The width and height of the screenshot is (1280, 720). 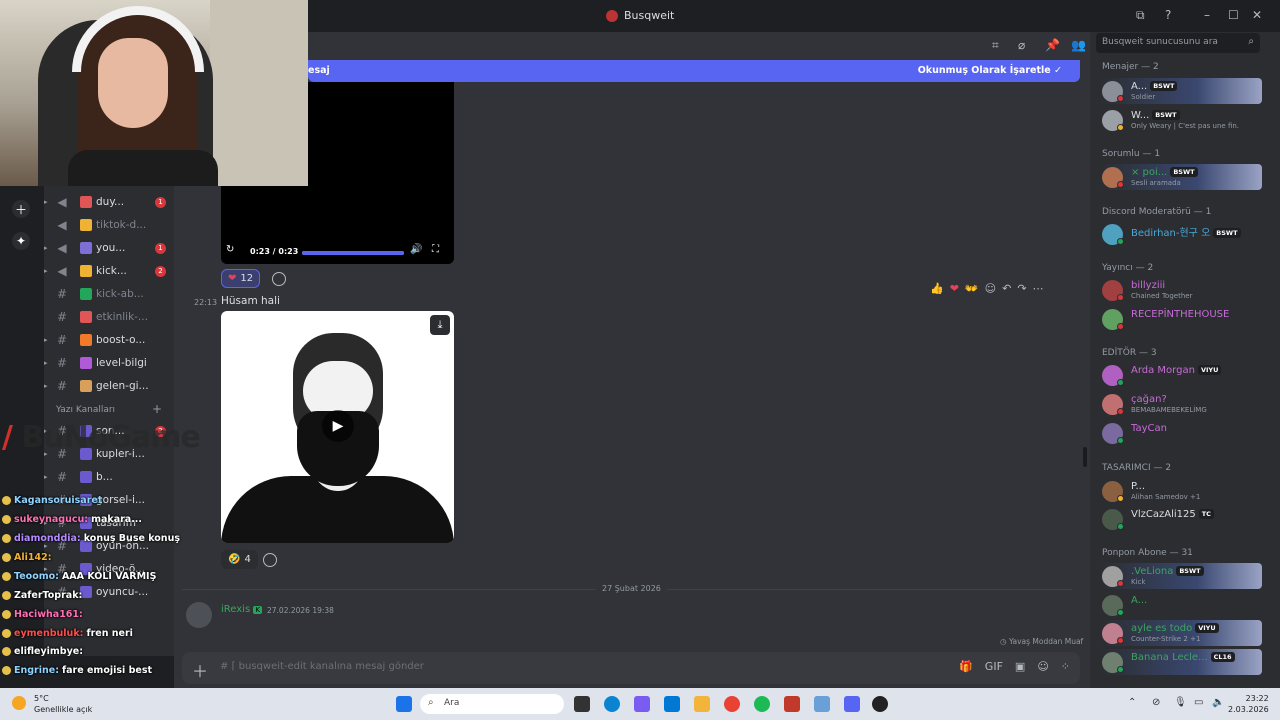 I want to click on member-item: W... BSWT Only Weary | C'est pas une fin., so click(x=1181, y=120).